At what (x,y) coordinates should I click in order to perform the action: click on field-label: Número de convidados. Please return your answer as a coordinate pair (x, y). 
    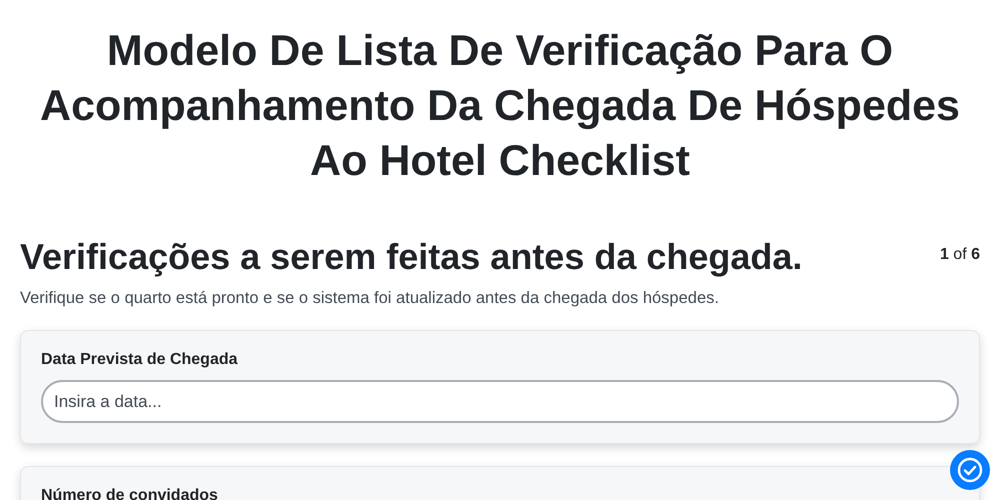
    Looking at the image, I should click on (130, 493).